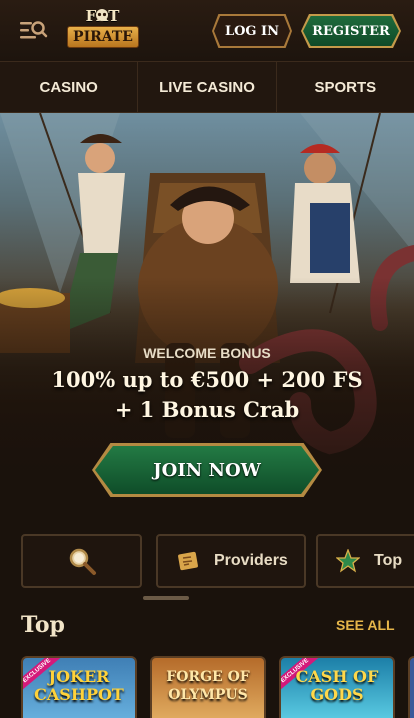  I want to click on login-button: LOG IN, so click(252, 31).